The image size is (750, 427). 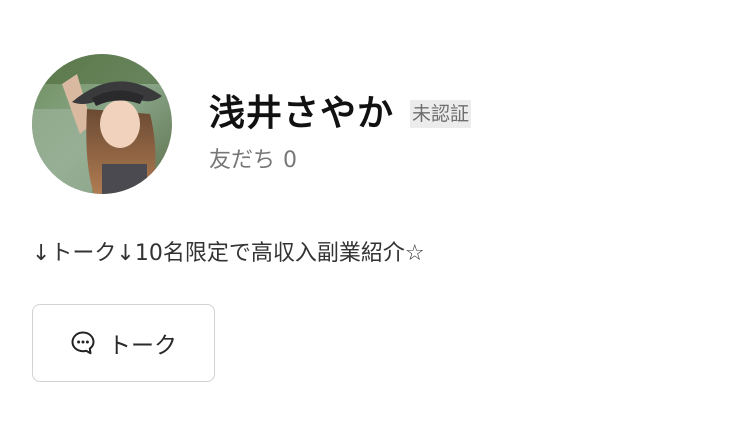 I want to click on display-name: 浅井さやか, so click(x=302, y=113).